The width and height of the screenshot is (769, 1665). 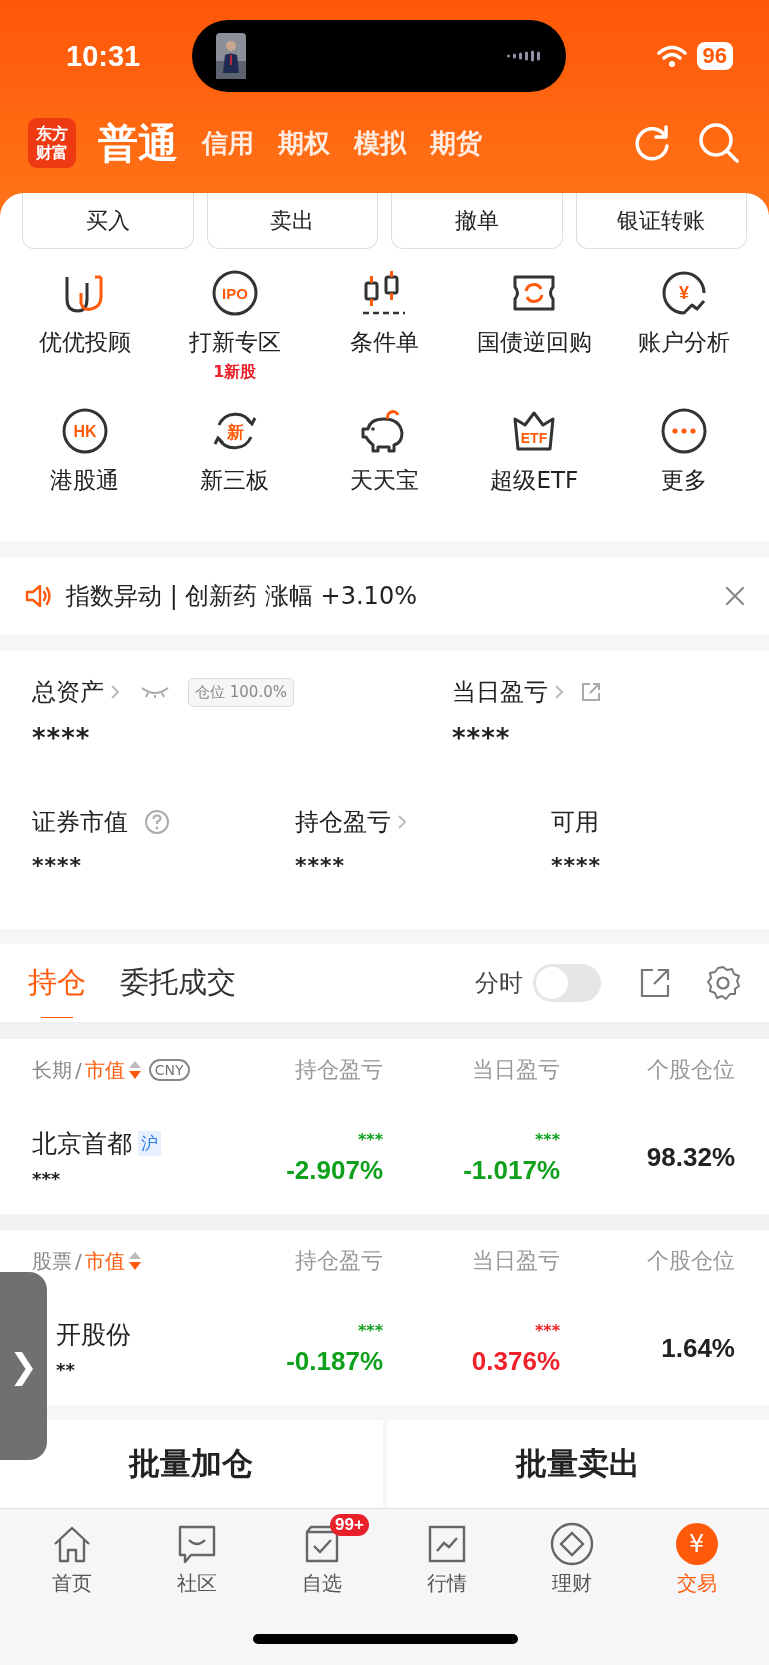 What do you see at coordinates (714, 56) in the screenshot?
I see `battery-level: 96` at bounding box center [714, 56].